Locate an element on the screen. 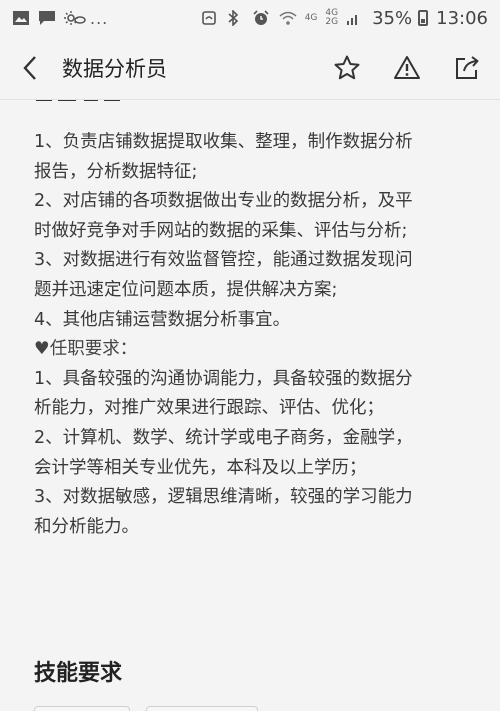 This screenshot has width=500, height=711. clock: 13:06 is located at coordinates (462, 18).